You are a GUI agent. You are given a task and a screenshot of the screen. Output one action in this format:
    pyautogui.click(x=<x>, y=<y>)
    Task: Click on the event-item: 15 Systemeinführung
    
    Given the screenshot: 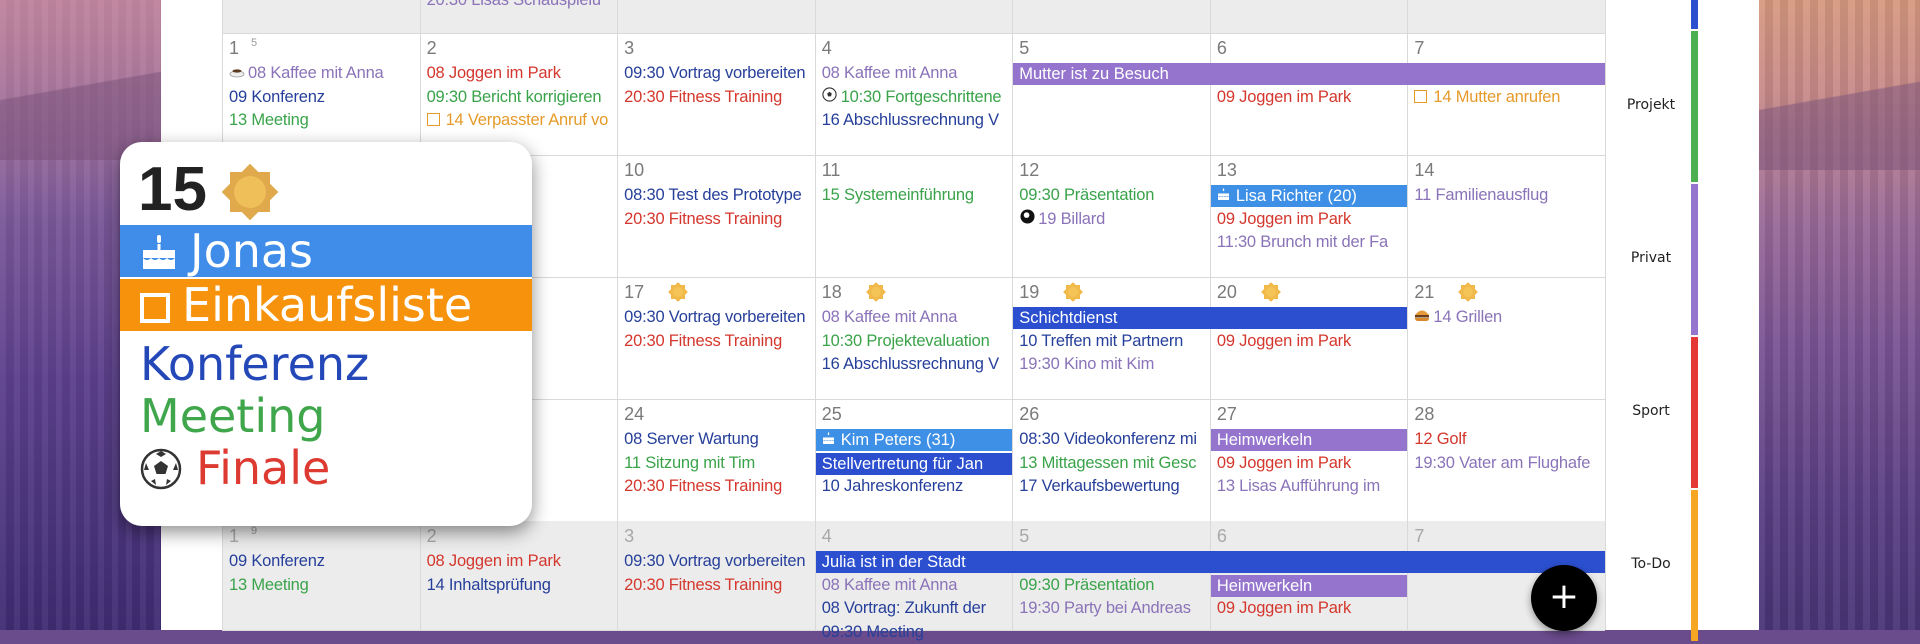 What is the action you would take?
    pyautogui.click(x=916, y=196)
    